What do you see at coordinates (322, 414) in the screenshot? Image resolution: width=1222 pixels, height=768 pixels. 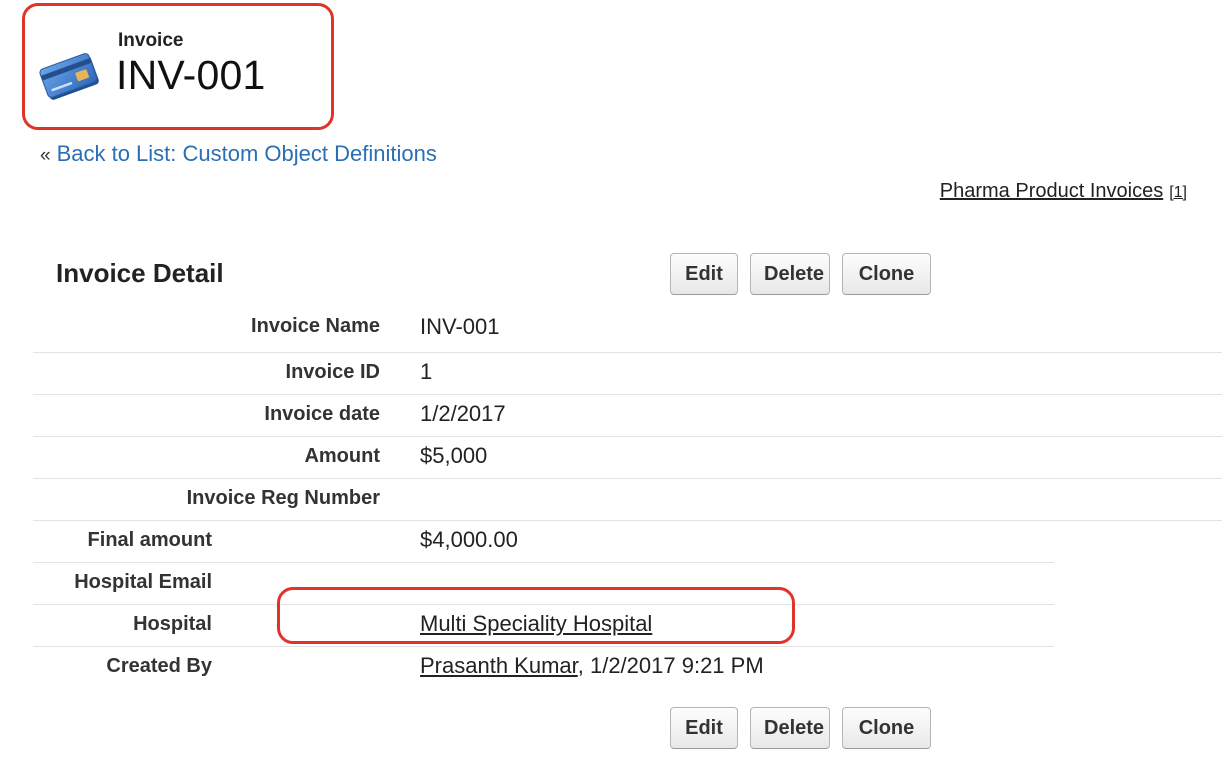 I see `field-label: Invoice date` at bounding box center [322, 414].